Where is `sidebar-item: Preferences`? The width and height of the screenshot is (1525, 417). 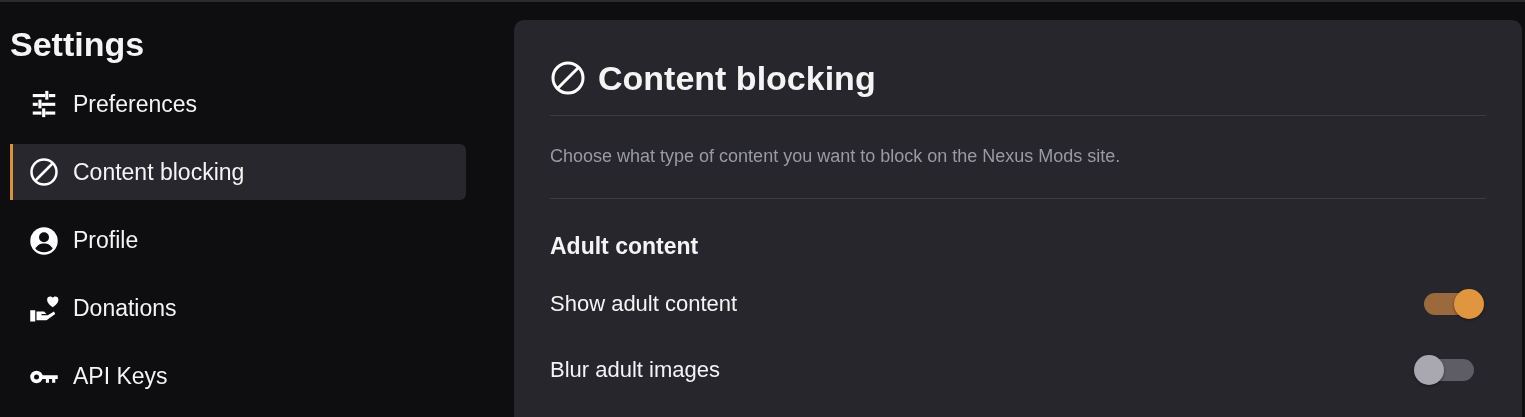 sidebar-item: Preferences is located at coordinates (238, 104).